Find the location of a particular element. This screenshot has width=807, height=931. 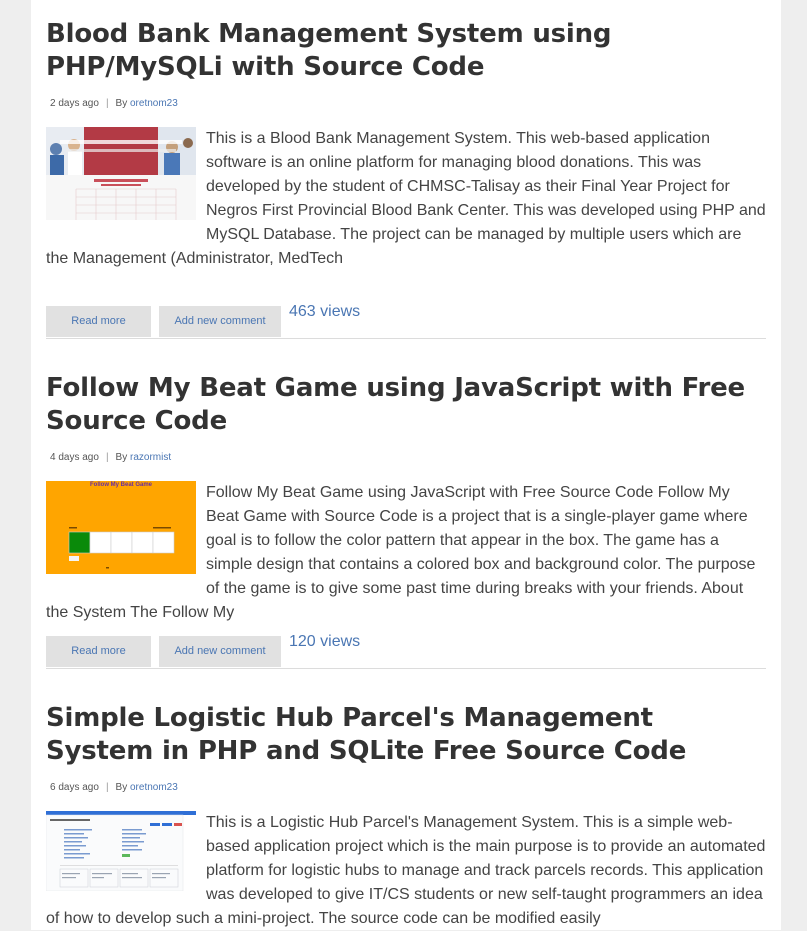

post-date: 2 days ago is located at coordinates (74, 103).